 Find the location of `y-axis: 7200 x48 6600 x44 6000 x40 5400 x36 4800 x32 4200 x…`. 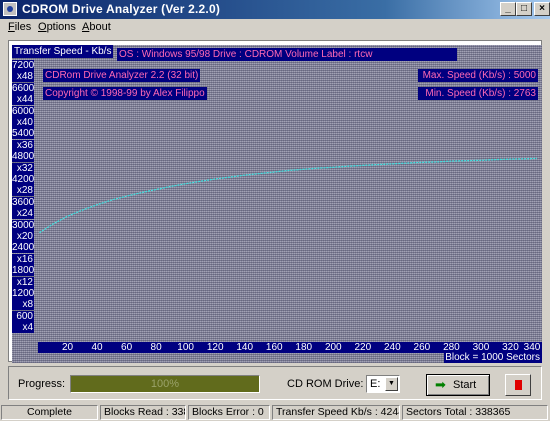

y-axis: 7200 x48 6600 x44 6000 x40 5400 x36 4800 x32 4200 x… is located at coordinates (23, 205).